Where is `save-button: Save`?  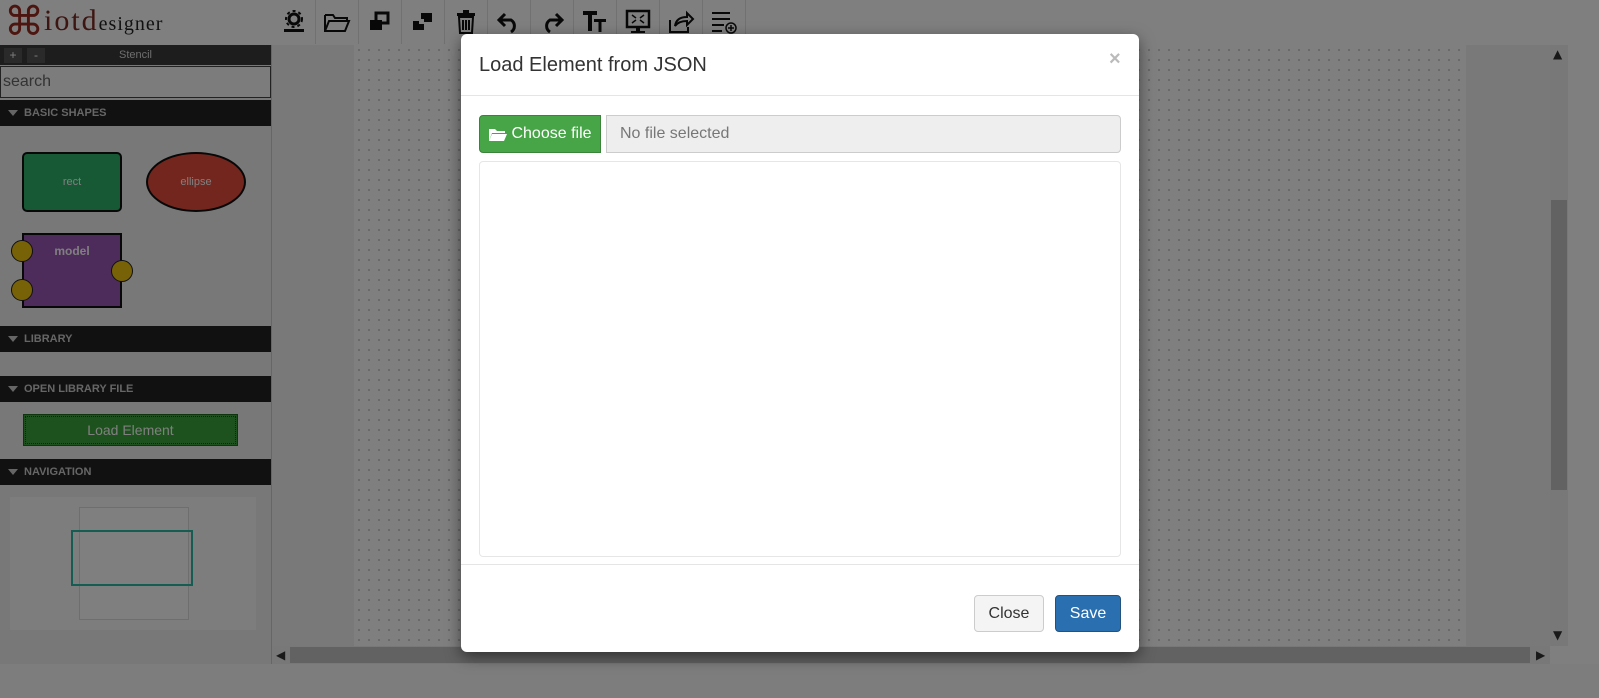
save-button: Save is located at coordinates (1088, 613).